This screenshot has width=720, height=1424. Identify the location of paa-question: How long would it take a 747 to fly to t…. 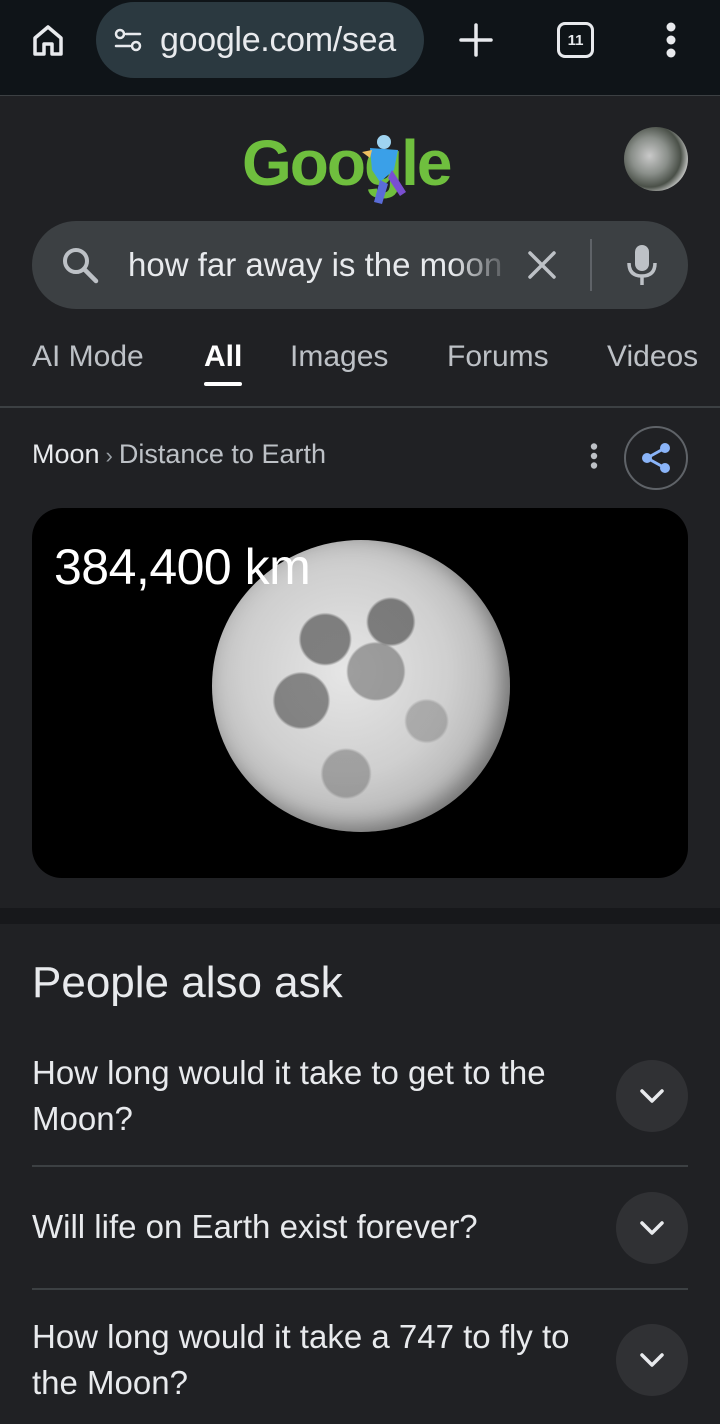
(301, 1359).